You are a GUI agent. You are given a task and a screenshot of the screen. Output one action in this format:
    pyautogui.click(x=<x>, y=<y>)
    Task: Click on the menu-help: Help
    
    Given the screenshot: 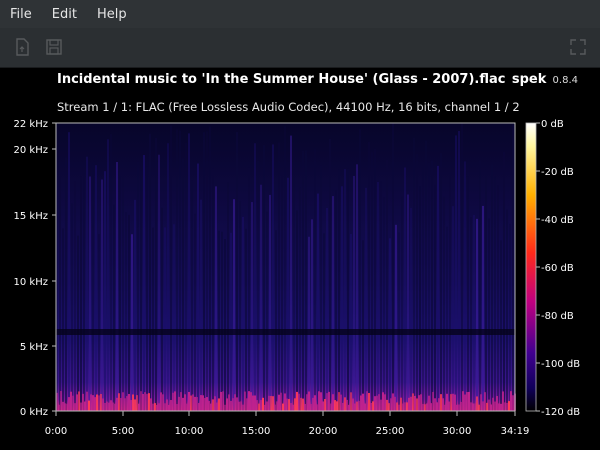 What is the action you would take?
    pyautogui.click(x=112, y=14)
    